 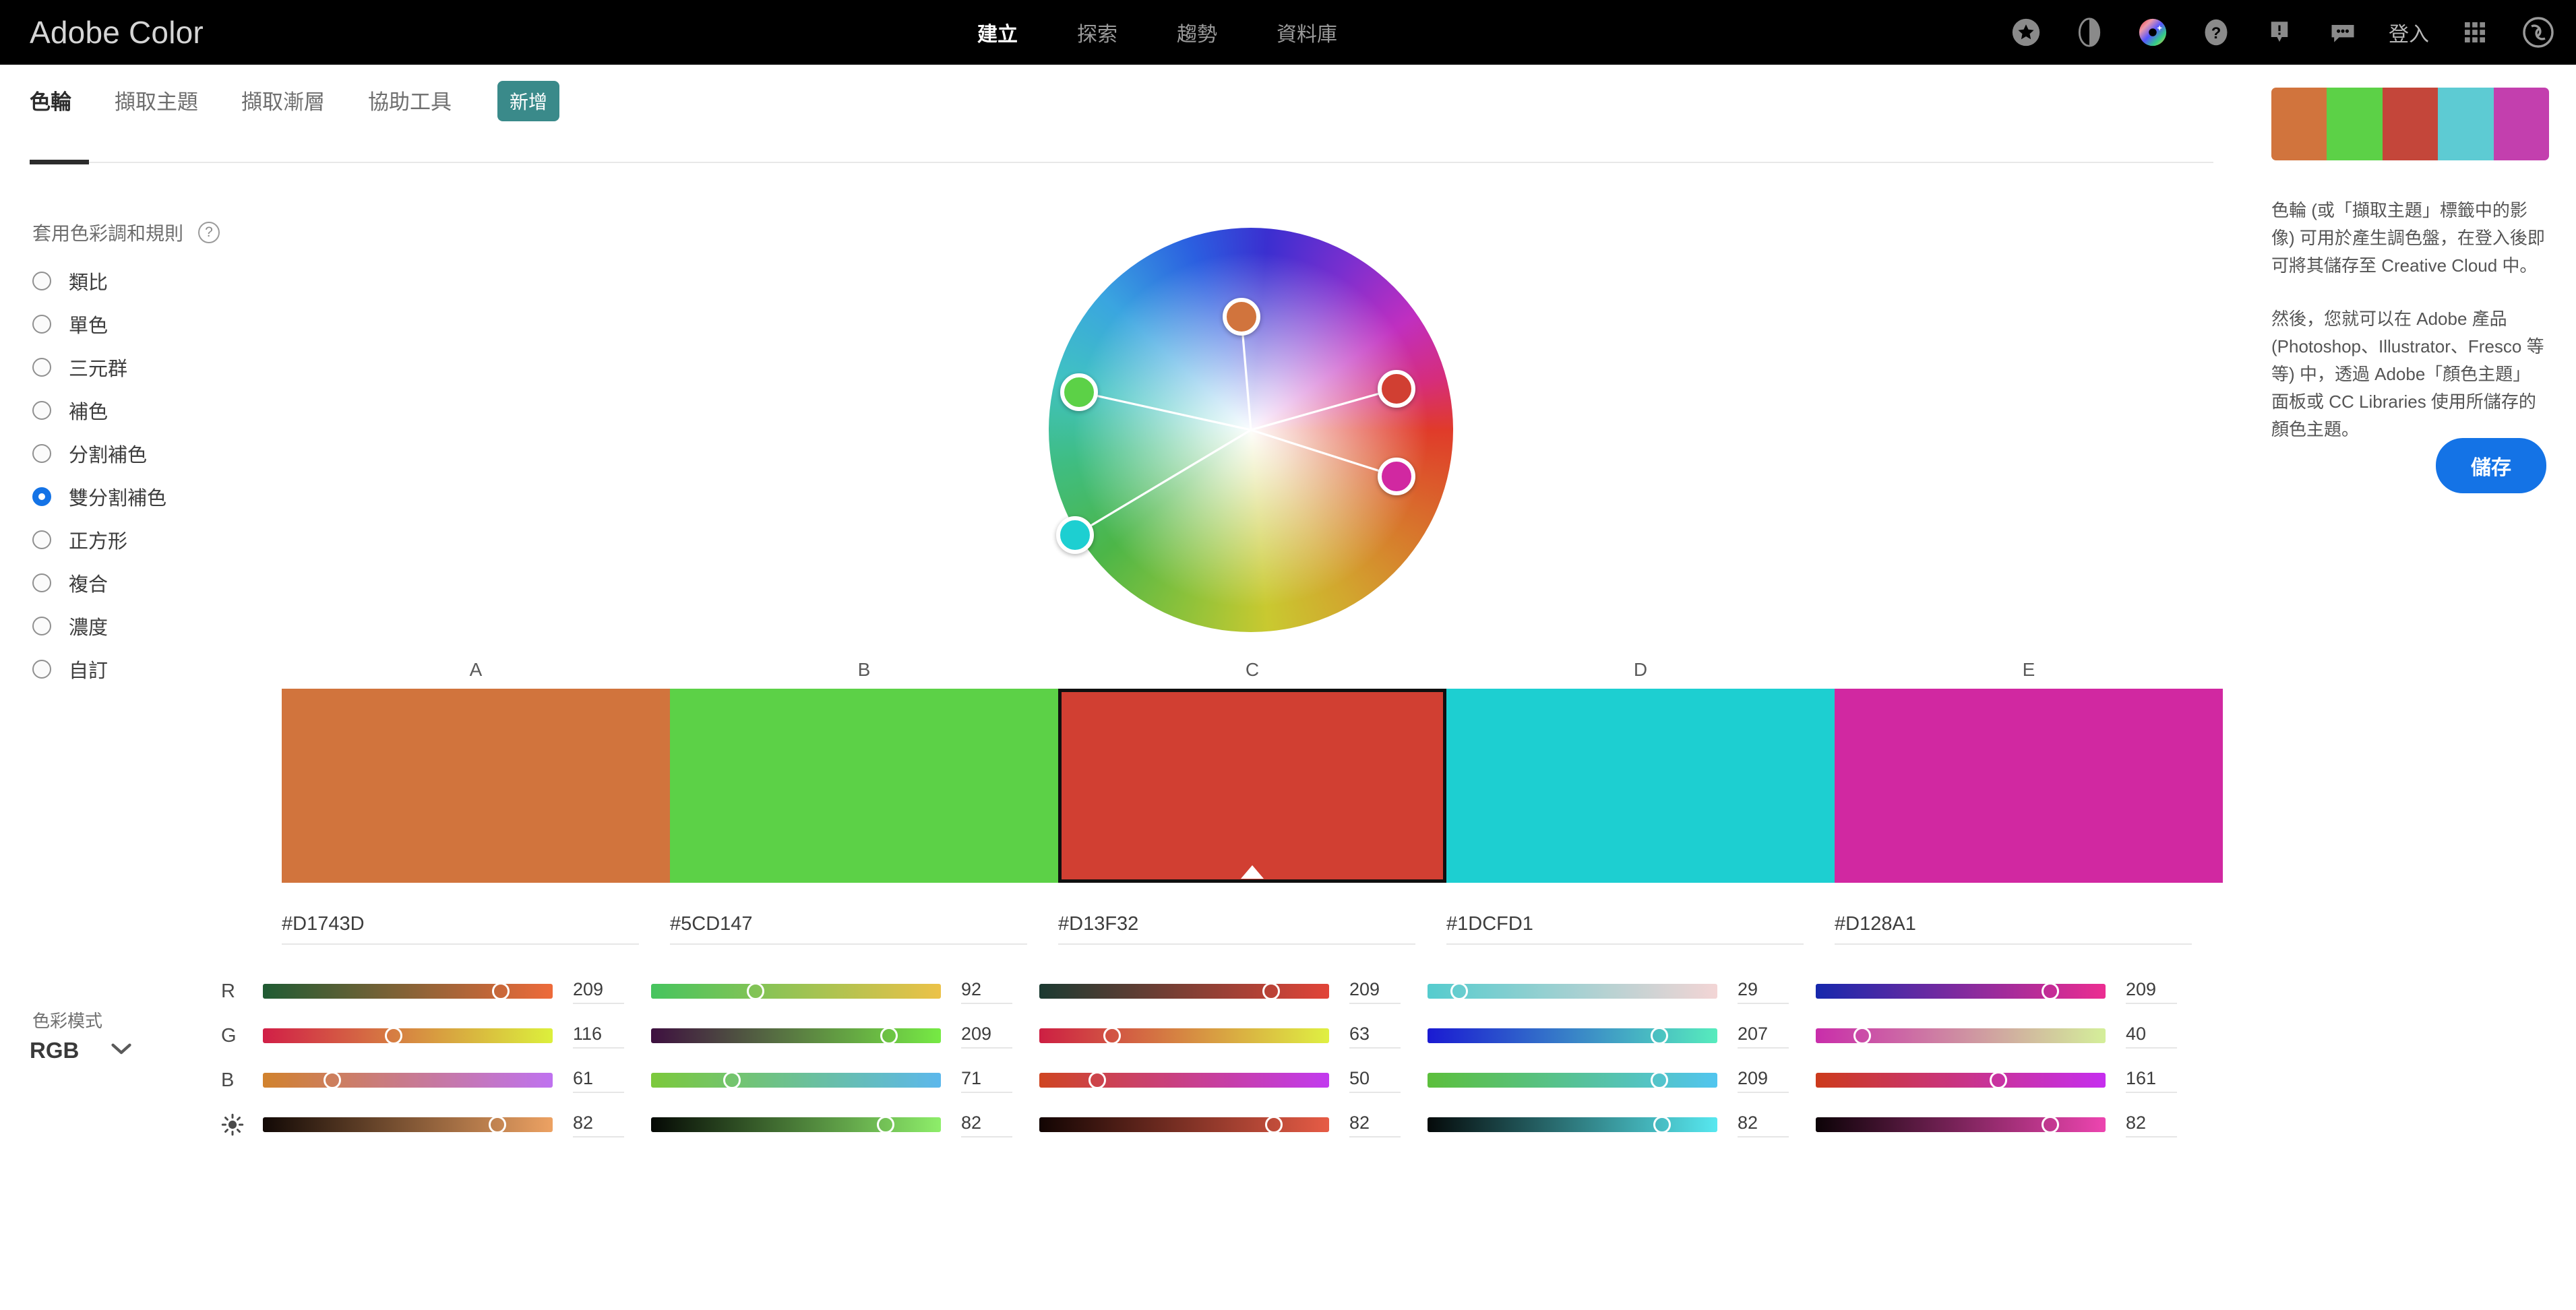 What do you see at coordinates (2539, 32) in the screenshot?
I see `creative-cloud-icon` at bounding box center [2539, 32].